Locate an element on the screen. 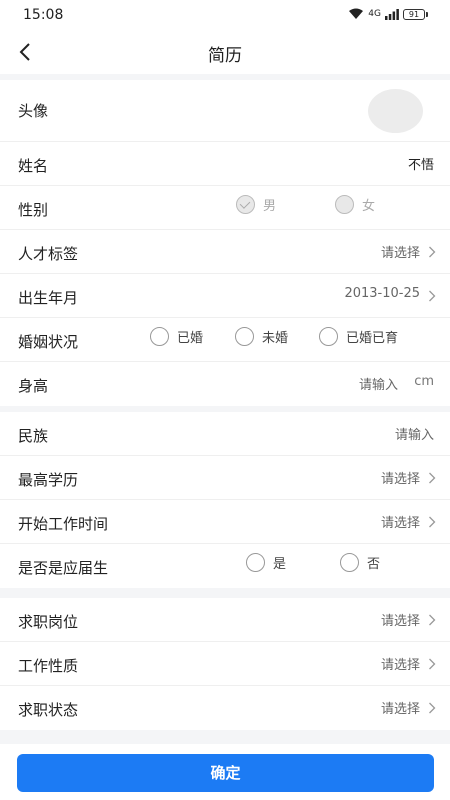 The width and height of the screenshot is (450, 800). name-value: 不悟 is located at coordinates (421, 163).